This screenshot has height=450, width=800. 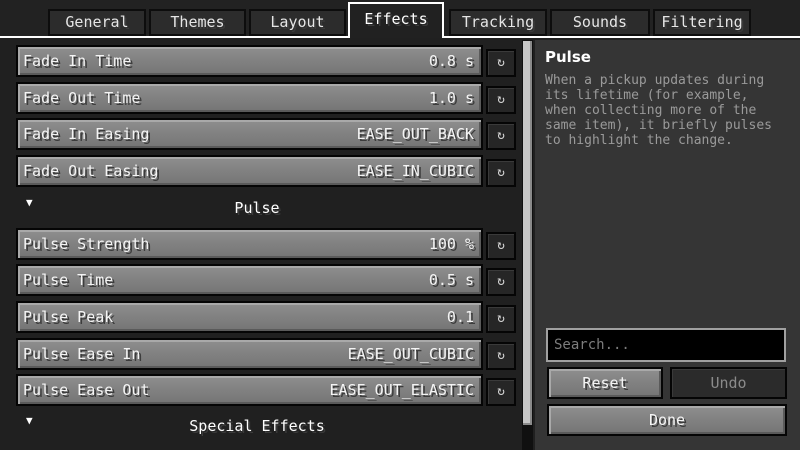 I want to click on setting-row-pulse-ease-in: Pulse Ease In EASE_OUT_CUBIC ↻, so click(x=267, y=354).